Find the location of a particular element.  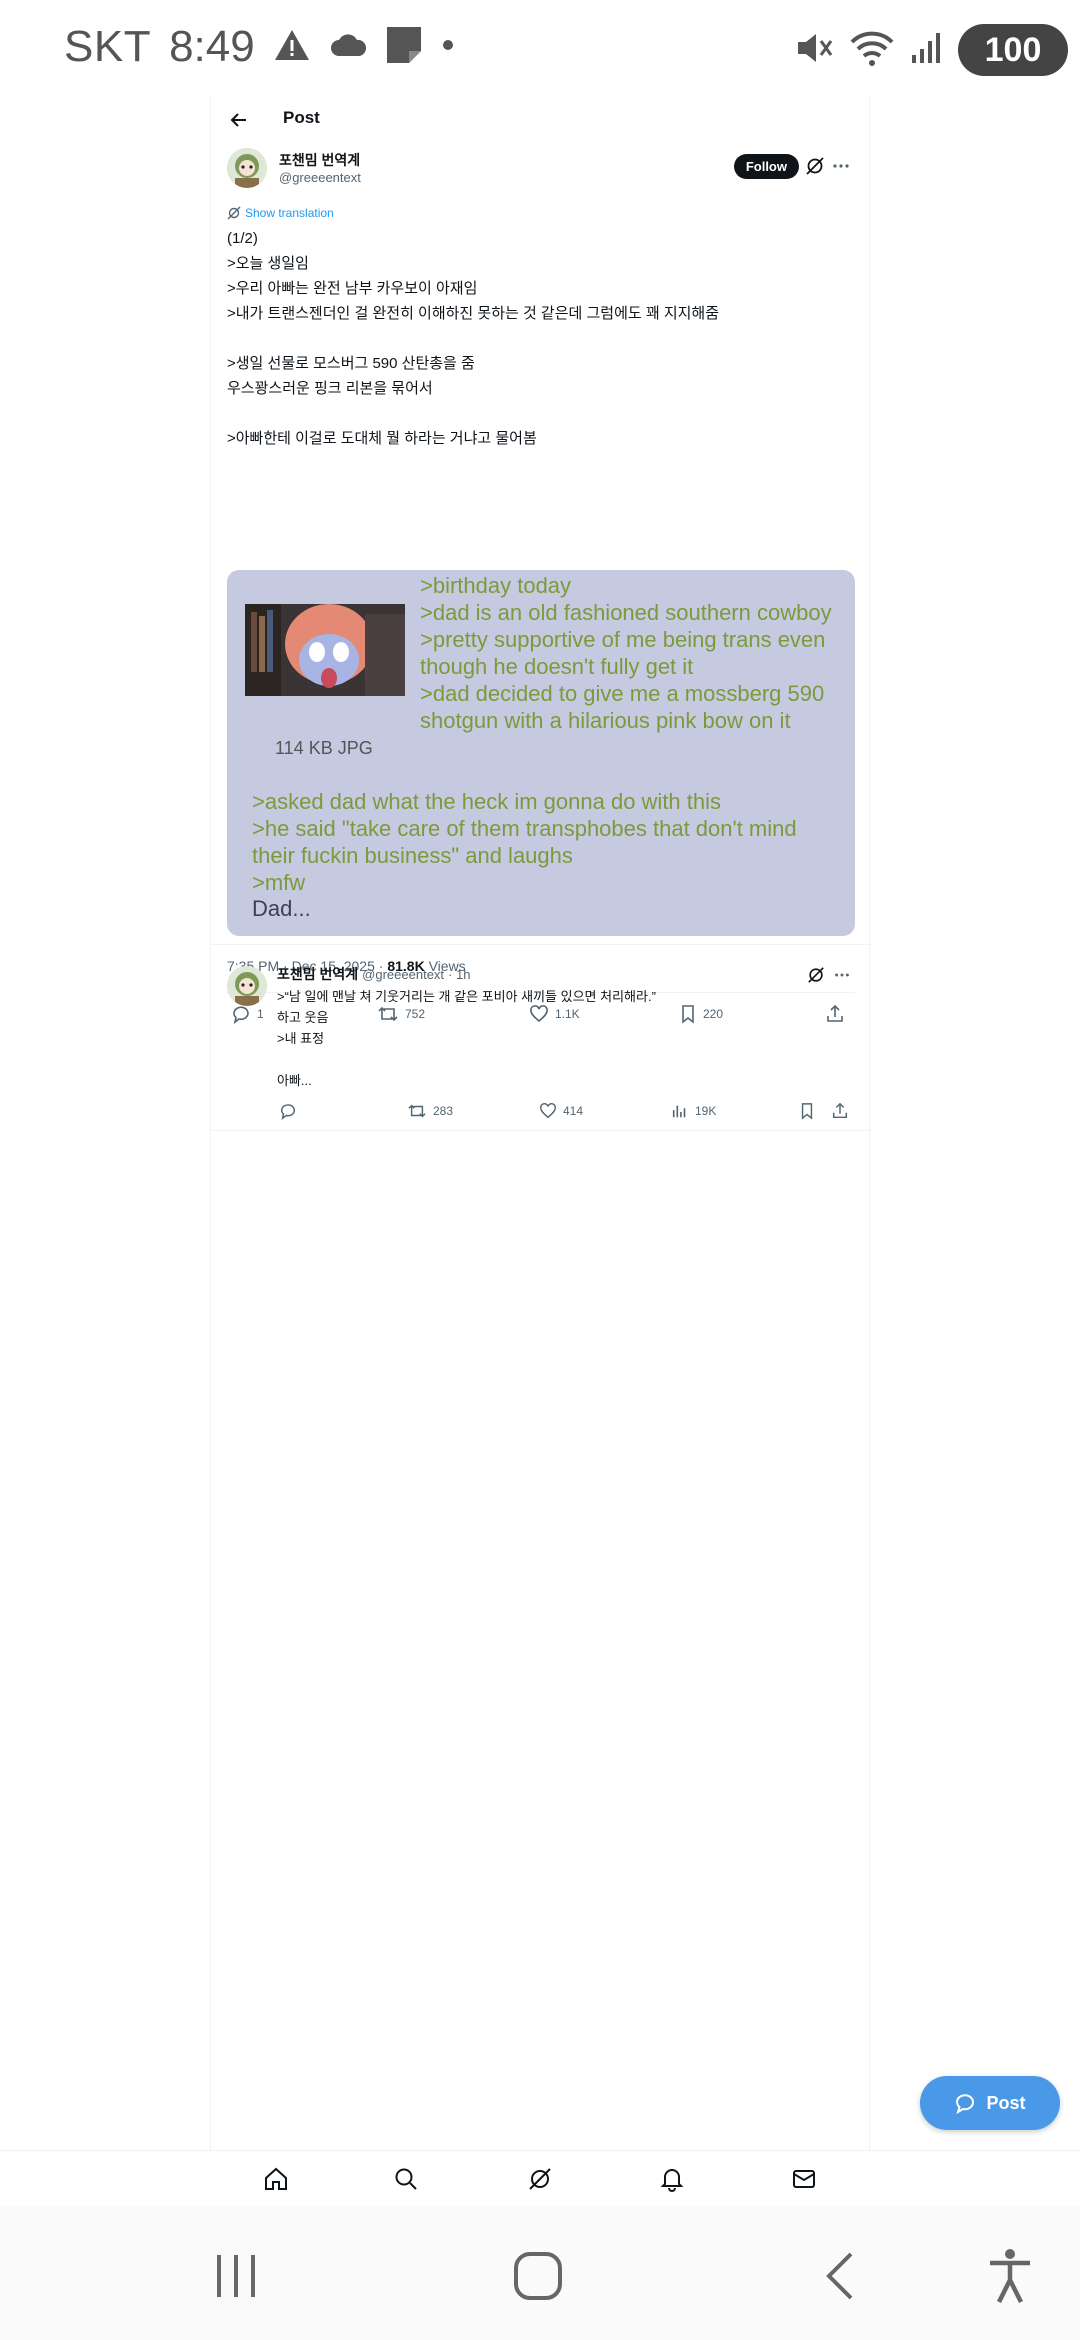

back-button is located at coordinates (239, 120).